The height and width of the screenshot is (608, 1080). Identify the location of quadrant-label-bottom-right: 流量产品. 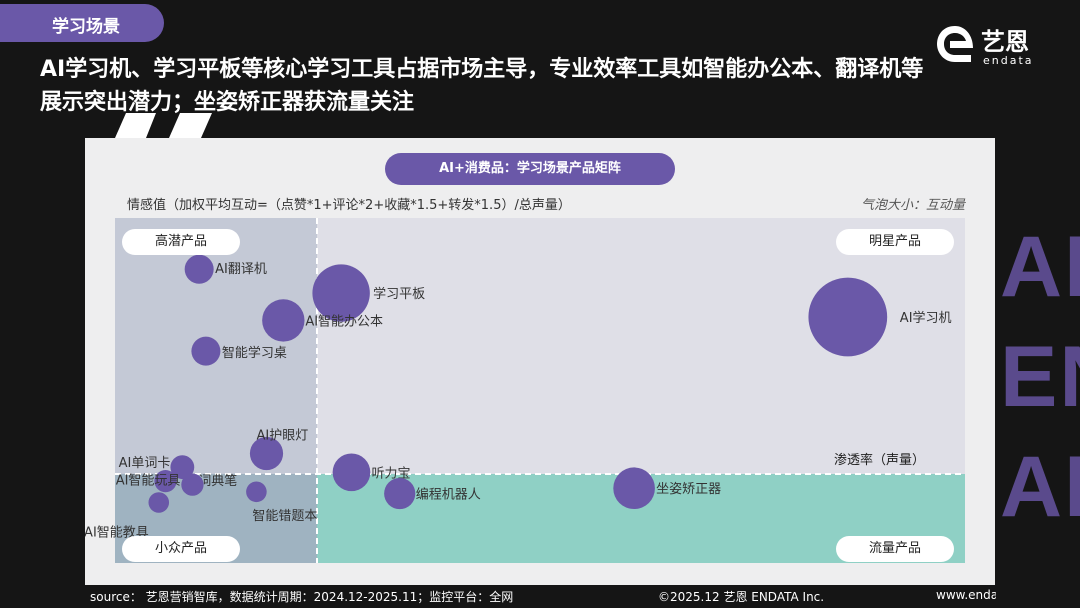
(895, 549).